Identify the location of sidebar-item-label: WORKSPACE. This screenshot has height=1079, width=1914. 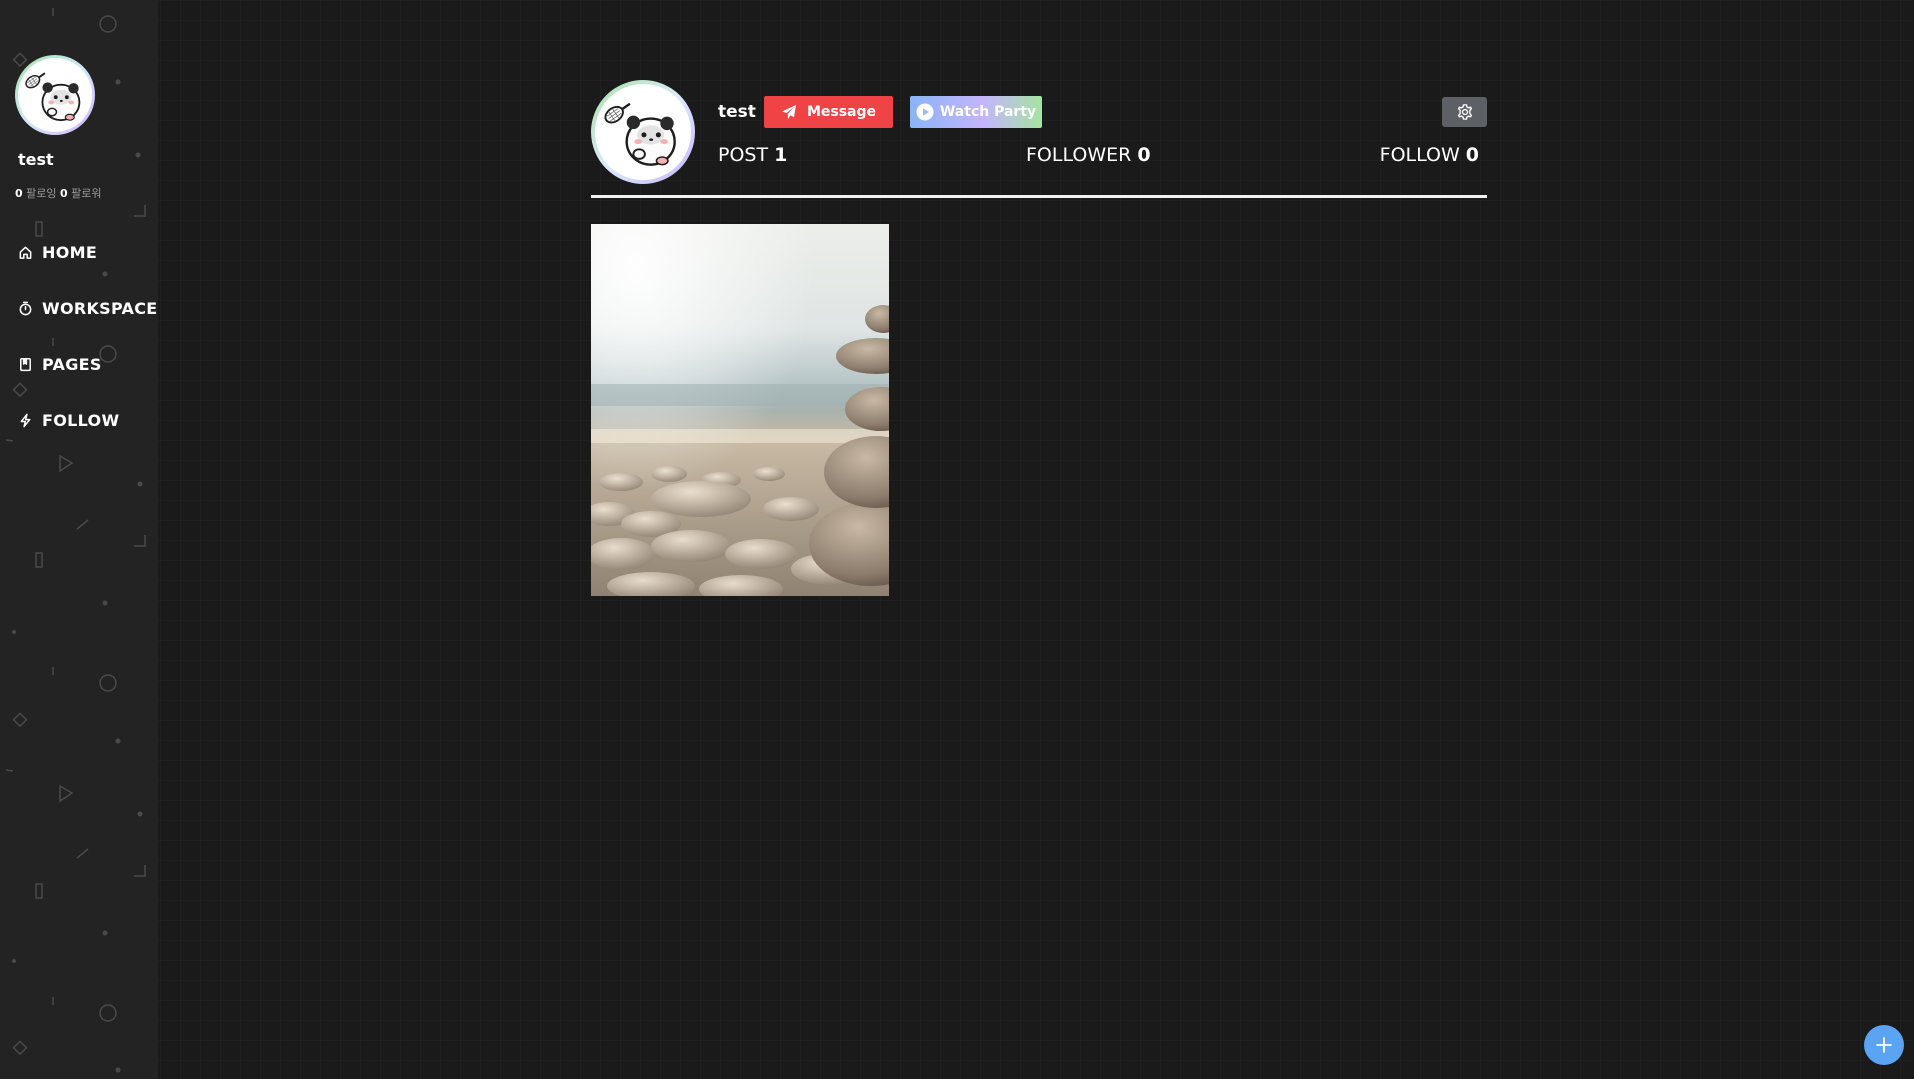
(100, 308).